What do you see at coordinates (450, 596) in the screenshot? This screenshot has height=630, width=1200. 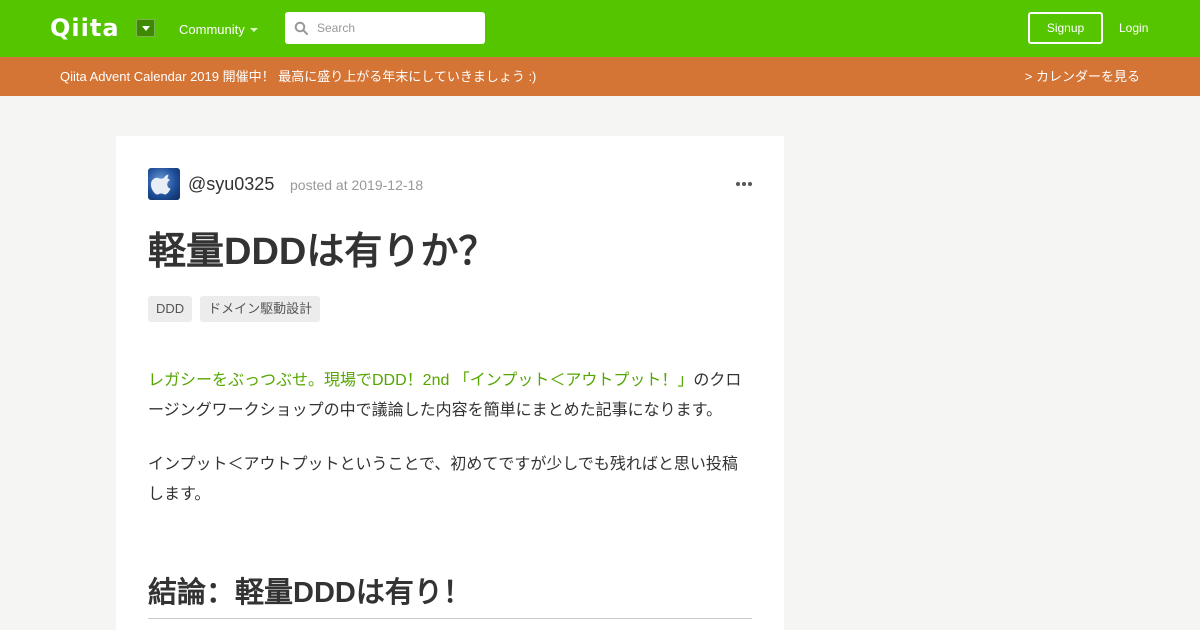 I see `conclusion-heading: 結論：軽量DDDは有り！` at bounding box center [450, 596].